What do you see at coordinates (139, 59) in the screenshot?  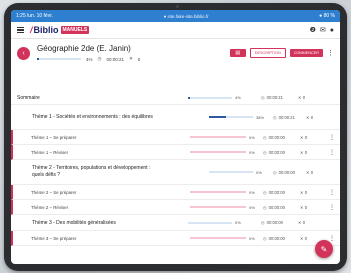 I see `course-x-count: 0` at bounding box center [139, 59].